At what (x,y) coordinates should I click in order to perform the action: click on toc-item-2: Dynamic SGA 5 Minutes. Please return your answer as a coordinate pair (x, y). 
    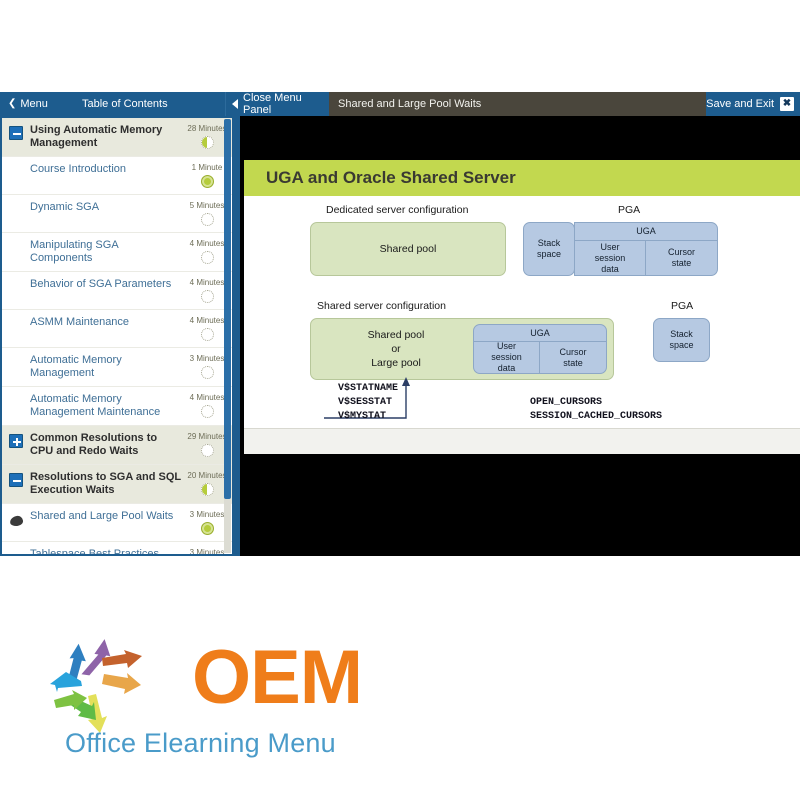
    Looking at the image, I should click on (117, 214).